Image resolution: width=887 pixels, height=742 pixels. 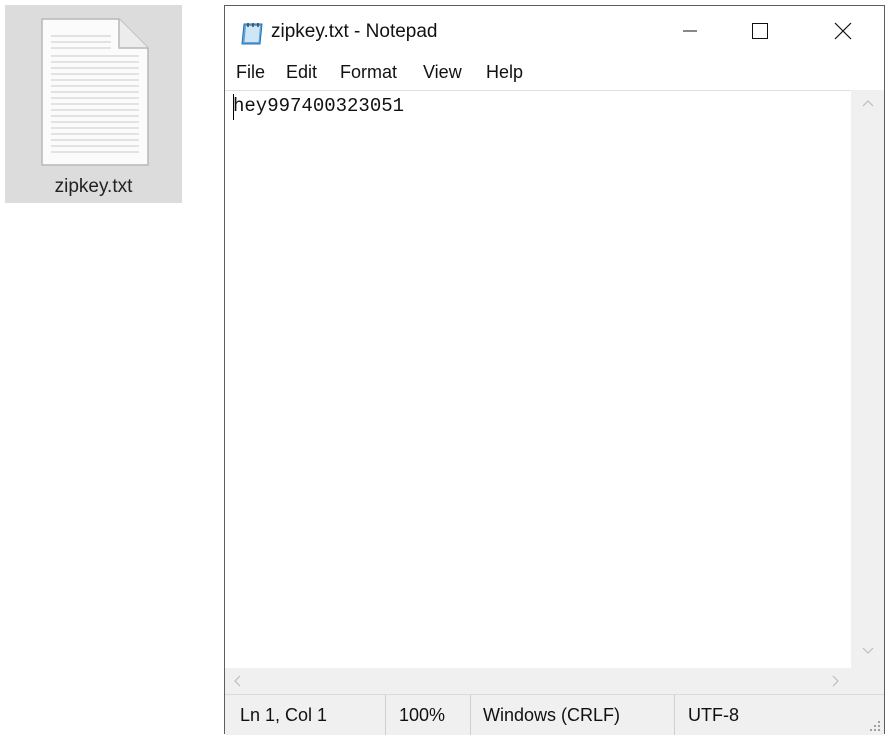 I want to click on encoding: UTF-8, so click(x=713, y=715).